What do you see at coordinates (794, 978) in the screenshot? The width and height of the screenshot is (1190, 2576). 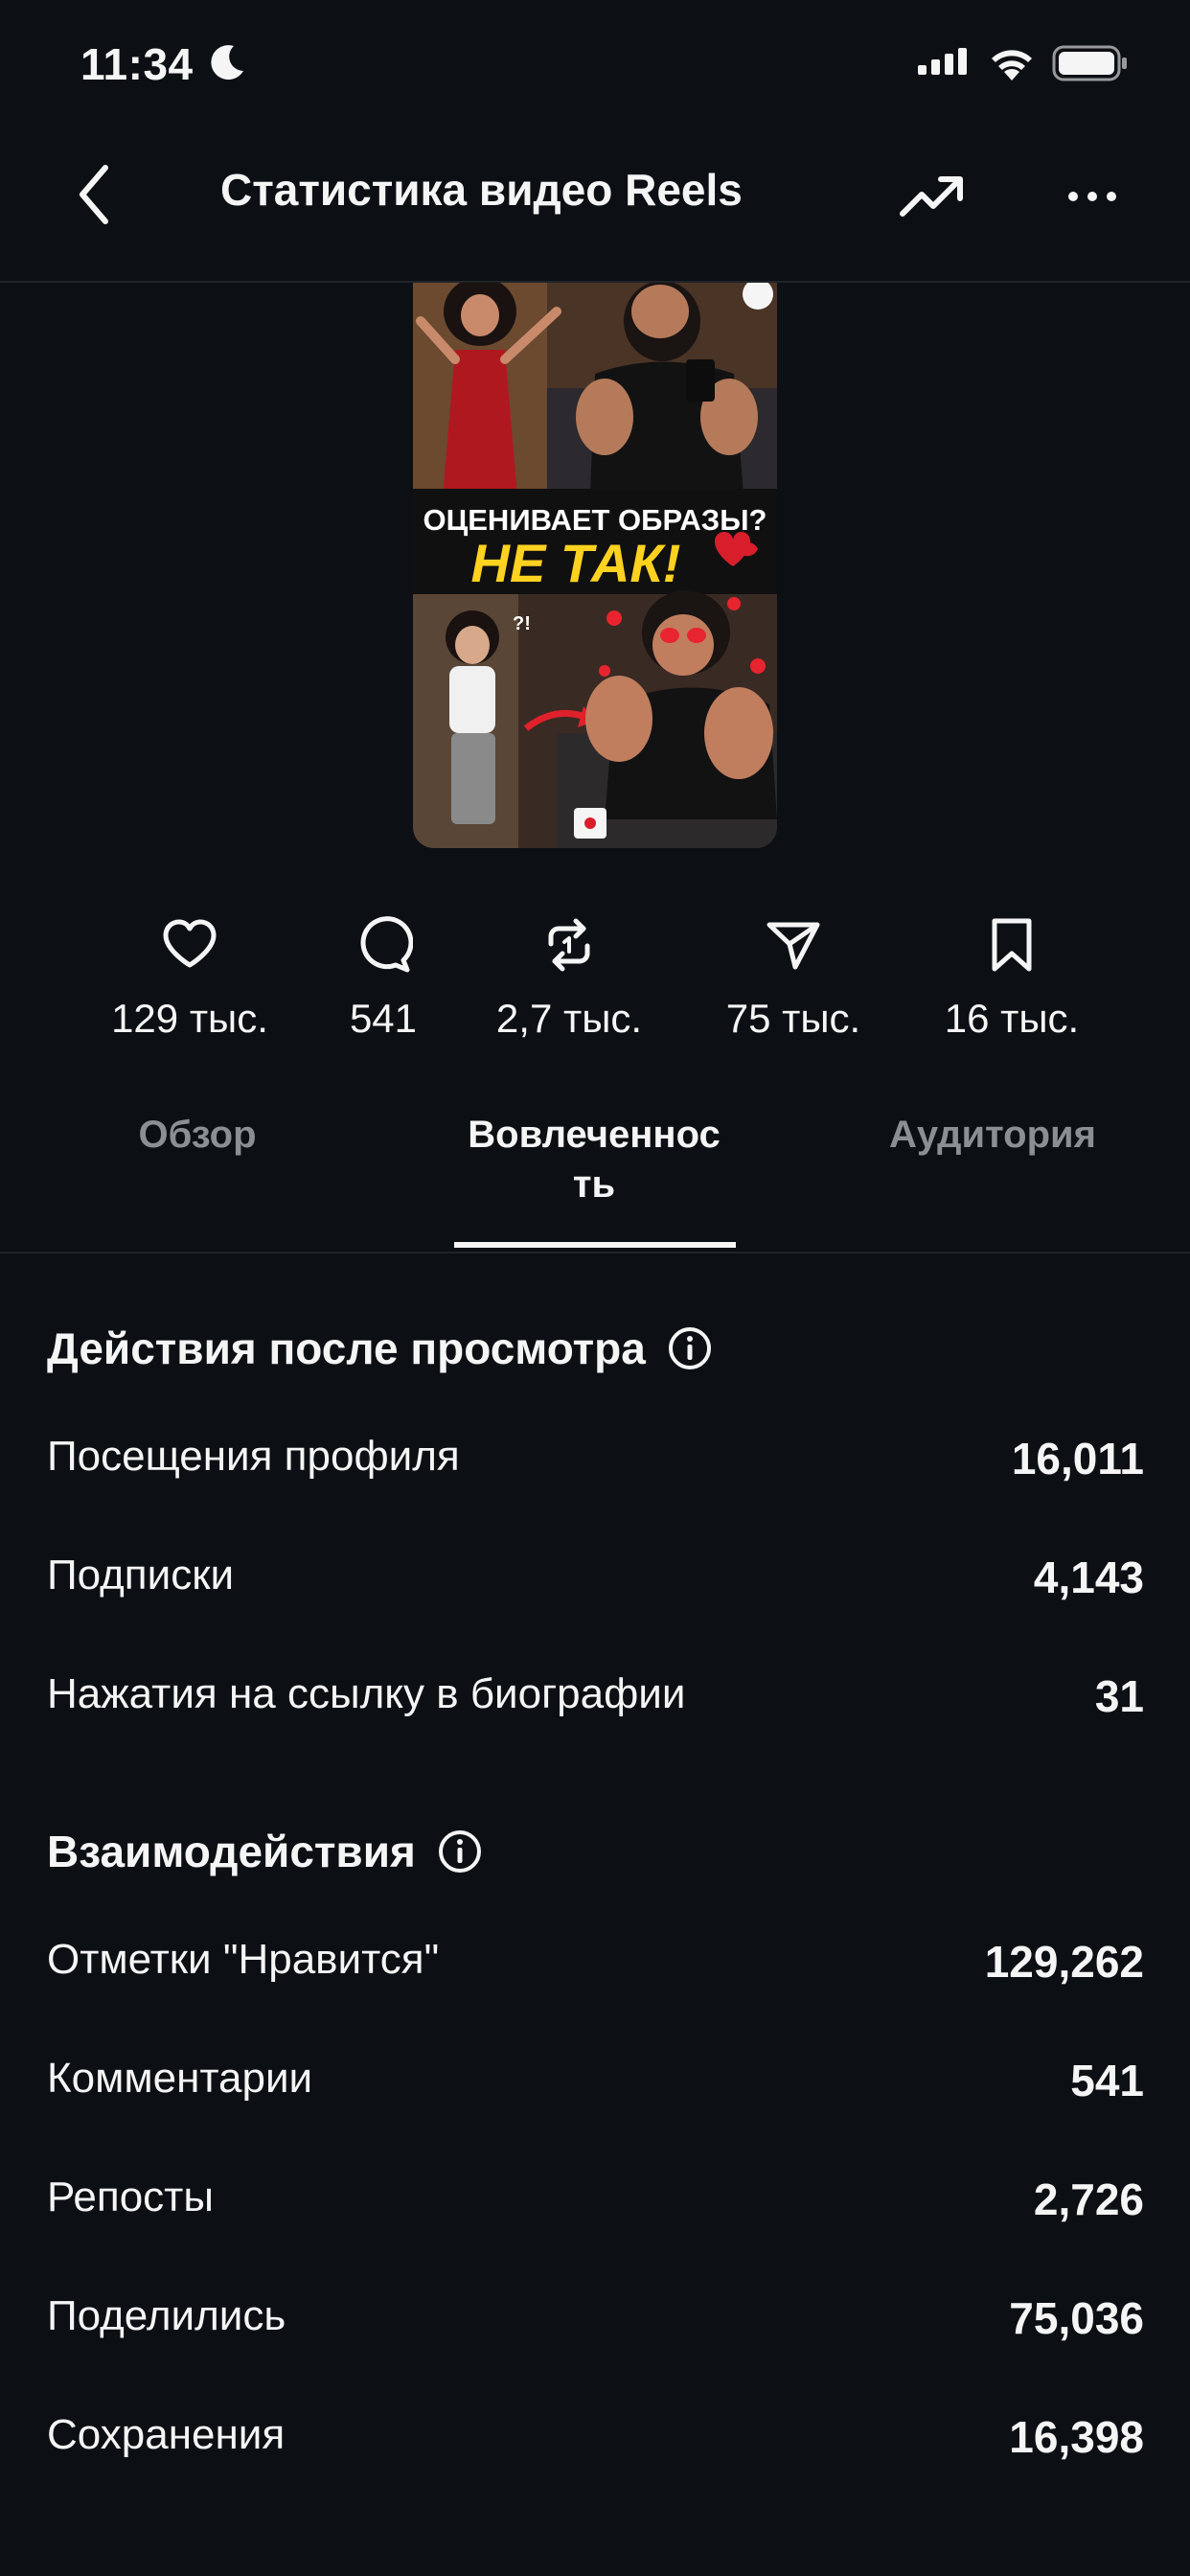 I see `shares-counter: 75 тыс.` at bounding box center [794, 978].